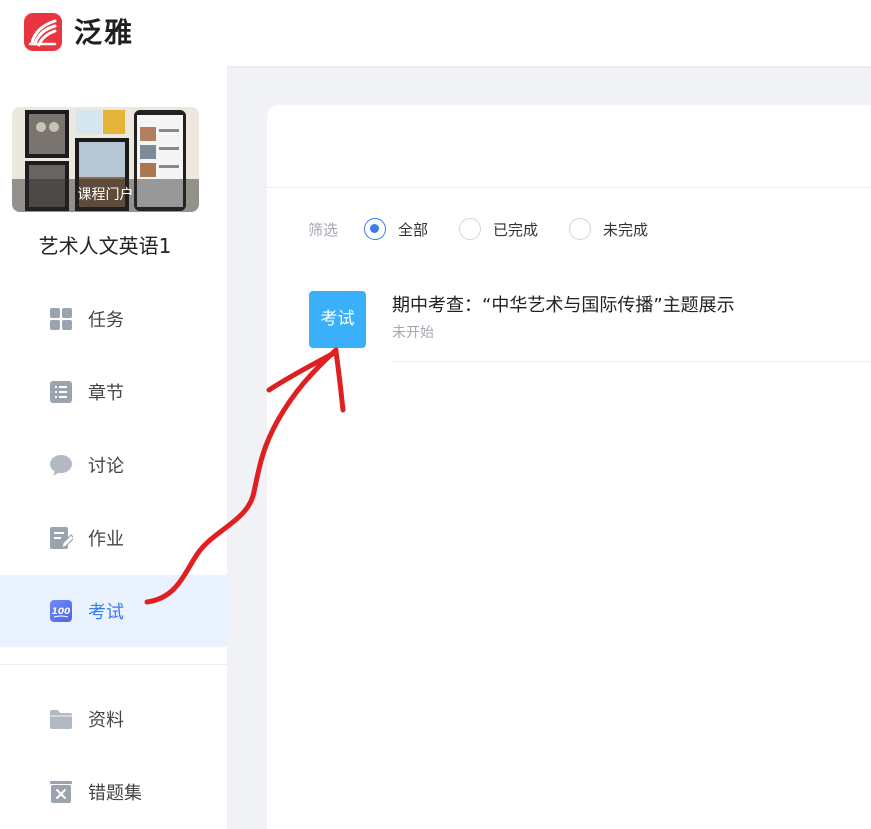  What do you see at coordinates (105, 246) in the screenshot?
I see `course-title: 艺术人文英语1` at bounding box center [105, 246].